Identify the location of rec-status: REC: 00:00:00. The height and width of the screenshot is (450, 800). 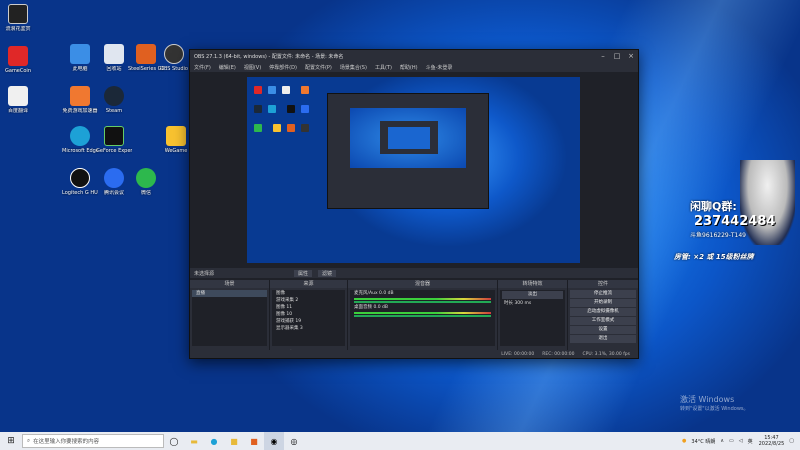
(558, 354).